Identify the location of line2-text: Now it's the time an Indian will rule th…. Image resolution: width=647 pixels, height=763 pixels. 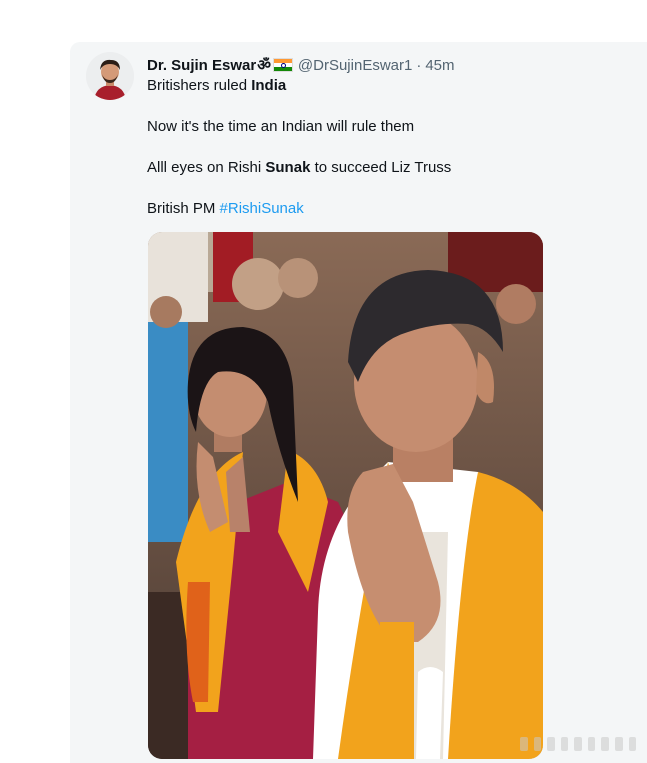
(281, 126).